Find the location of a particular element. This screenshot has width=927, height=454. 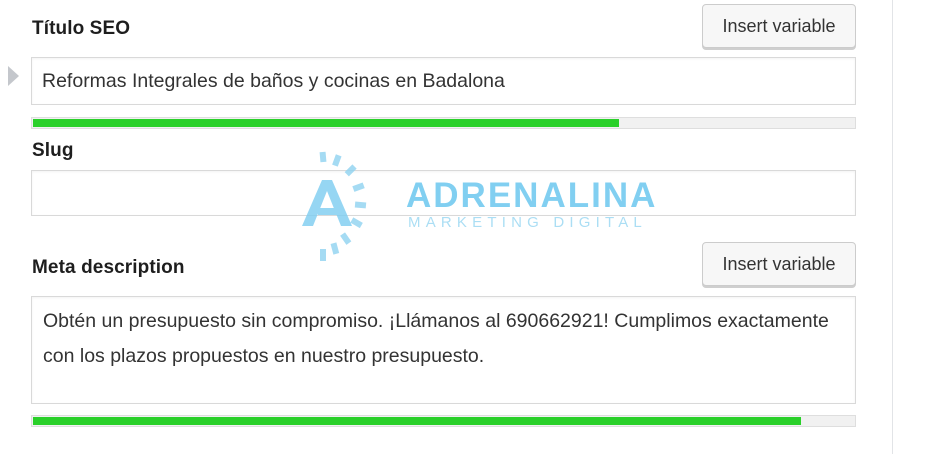

meta-description-progress-fill is located at coordinates (417, 421).